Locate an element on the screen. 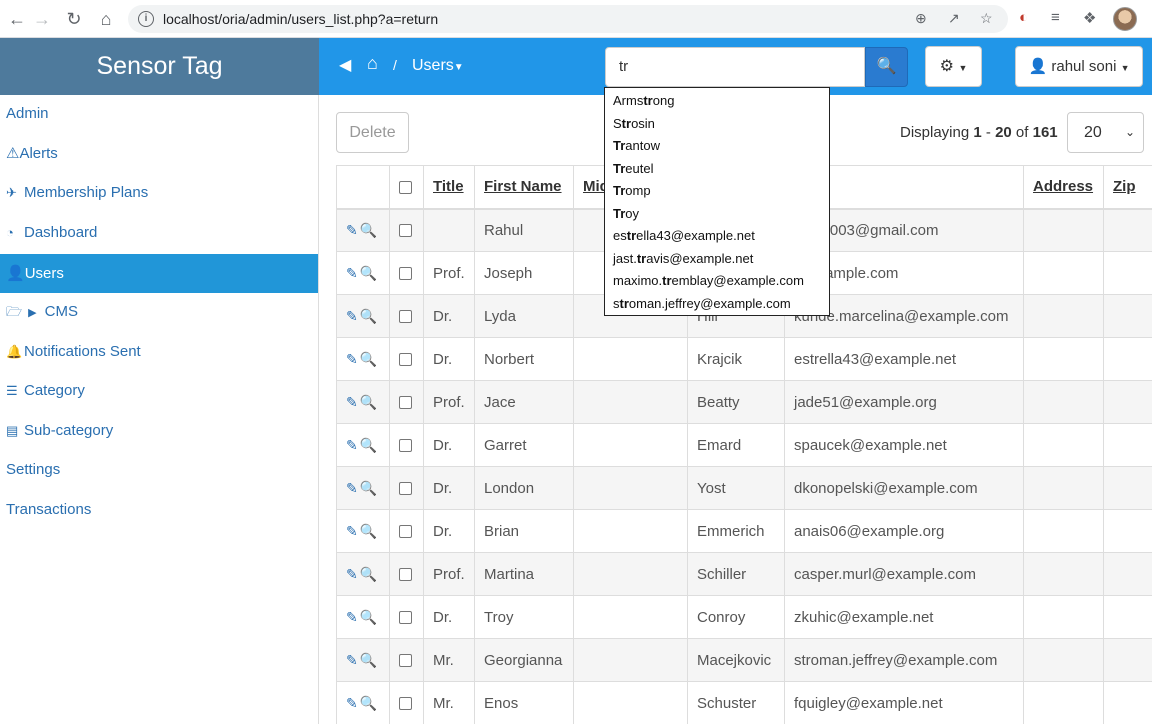 Image resolution: width=1152 pixels, height=724 pixels. sidebar-item-cms: 🗁 ▶ CMS is located at coordinates (159, 312).